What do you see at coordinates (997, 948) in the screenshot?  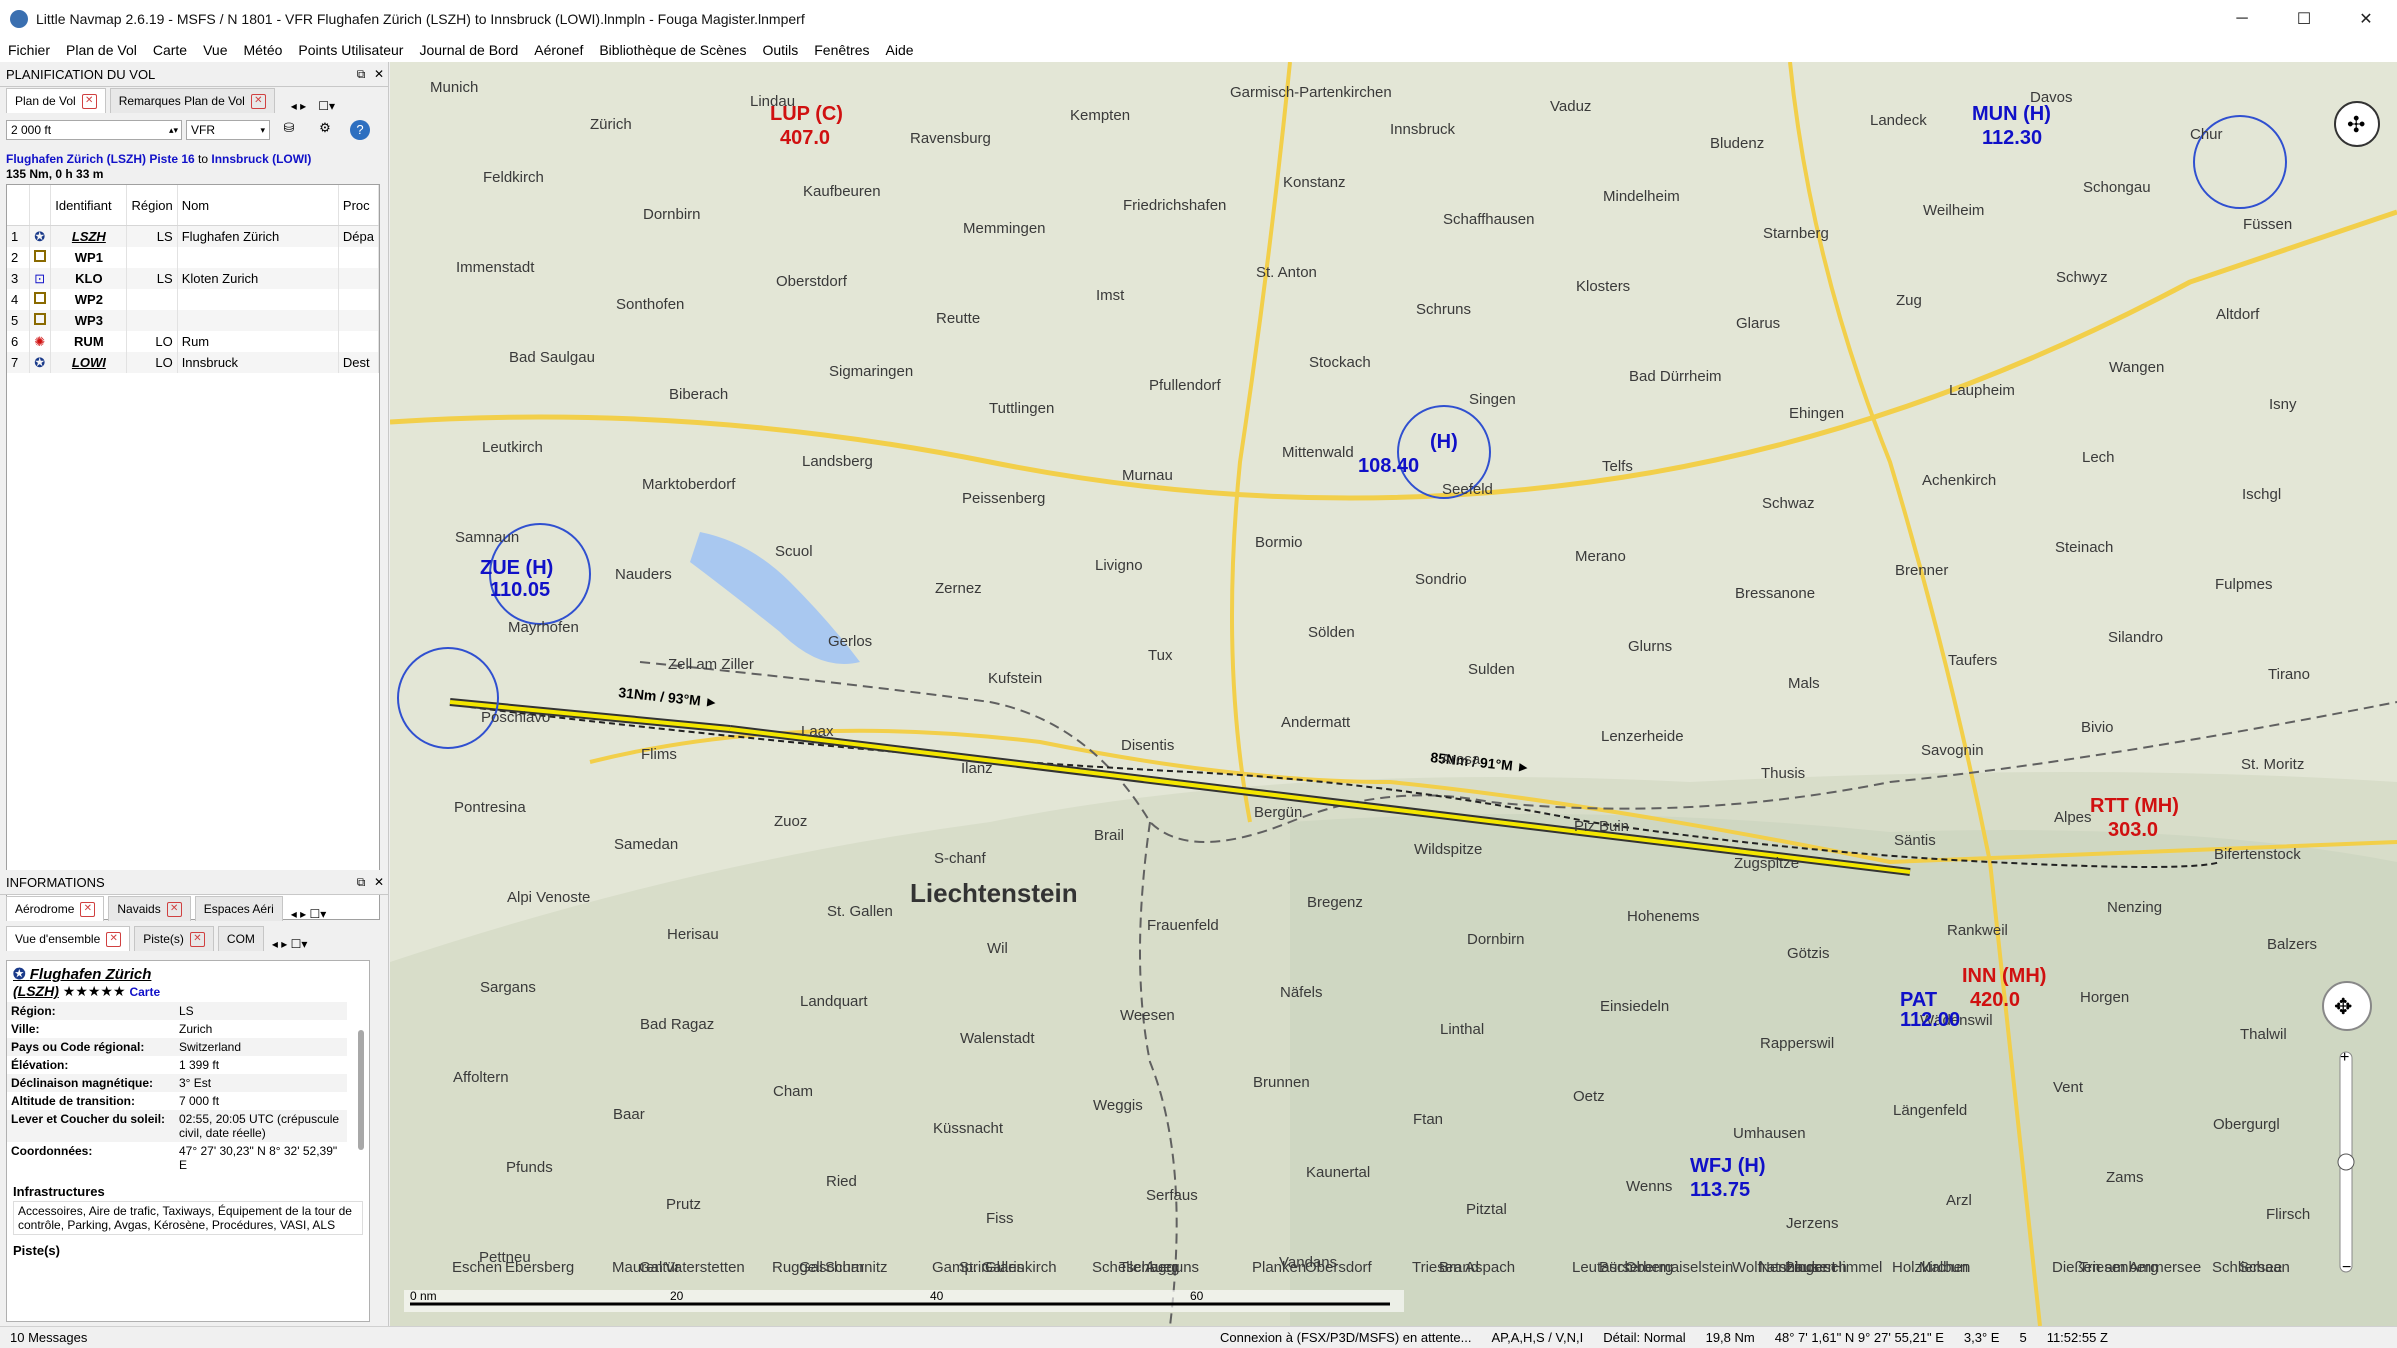 I see `city-label: Wil` at bounding box center [997, 948].